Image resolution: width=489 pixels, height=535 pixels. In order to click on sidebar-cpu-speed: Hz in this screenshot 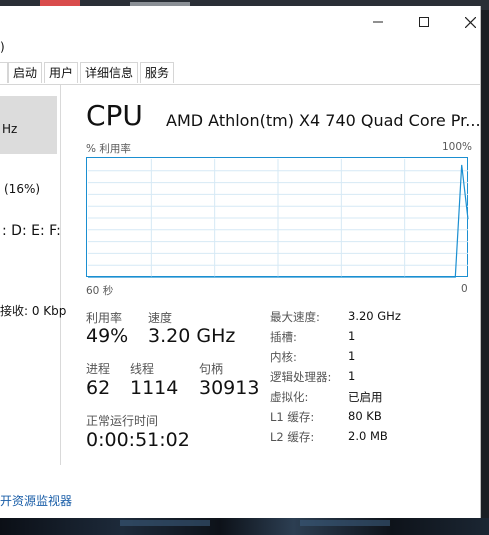, I will do `click(10, 129)`.